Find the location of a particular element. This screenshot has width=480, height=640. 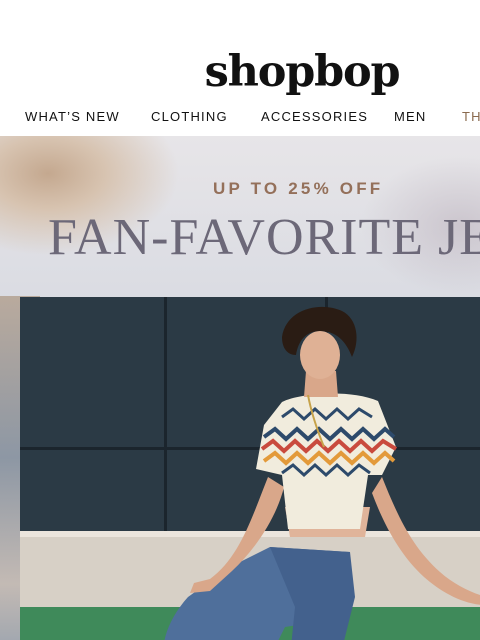

nav-truncated-item: TH is located at coordinates (471, 117).